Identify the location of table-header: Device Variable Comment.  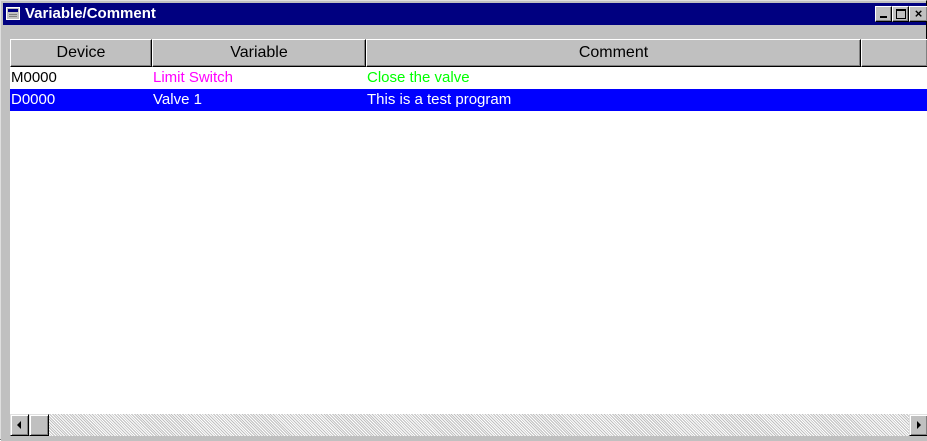
(468, 53).